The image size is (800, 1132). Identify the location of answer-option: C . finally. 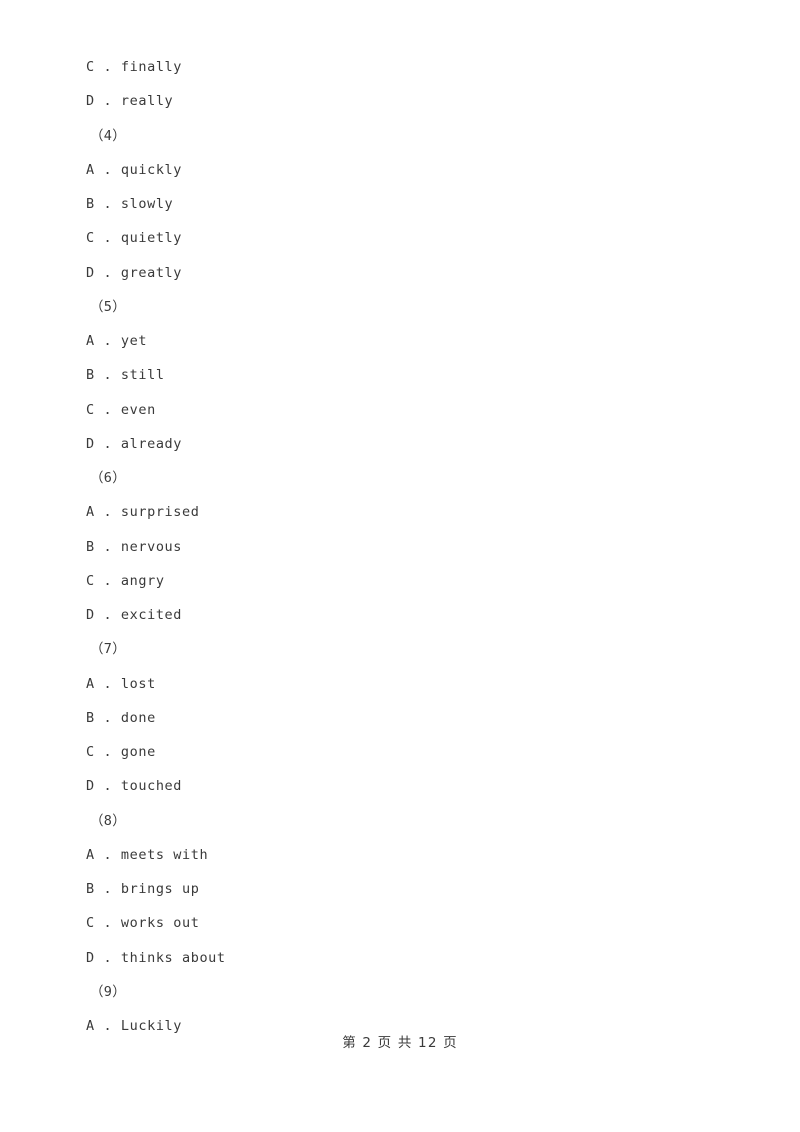
(134, 67).